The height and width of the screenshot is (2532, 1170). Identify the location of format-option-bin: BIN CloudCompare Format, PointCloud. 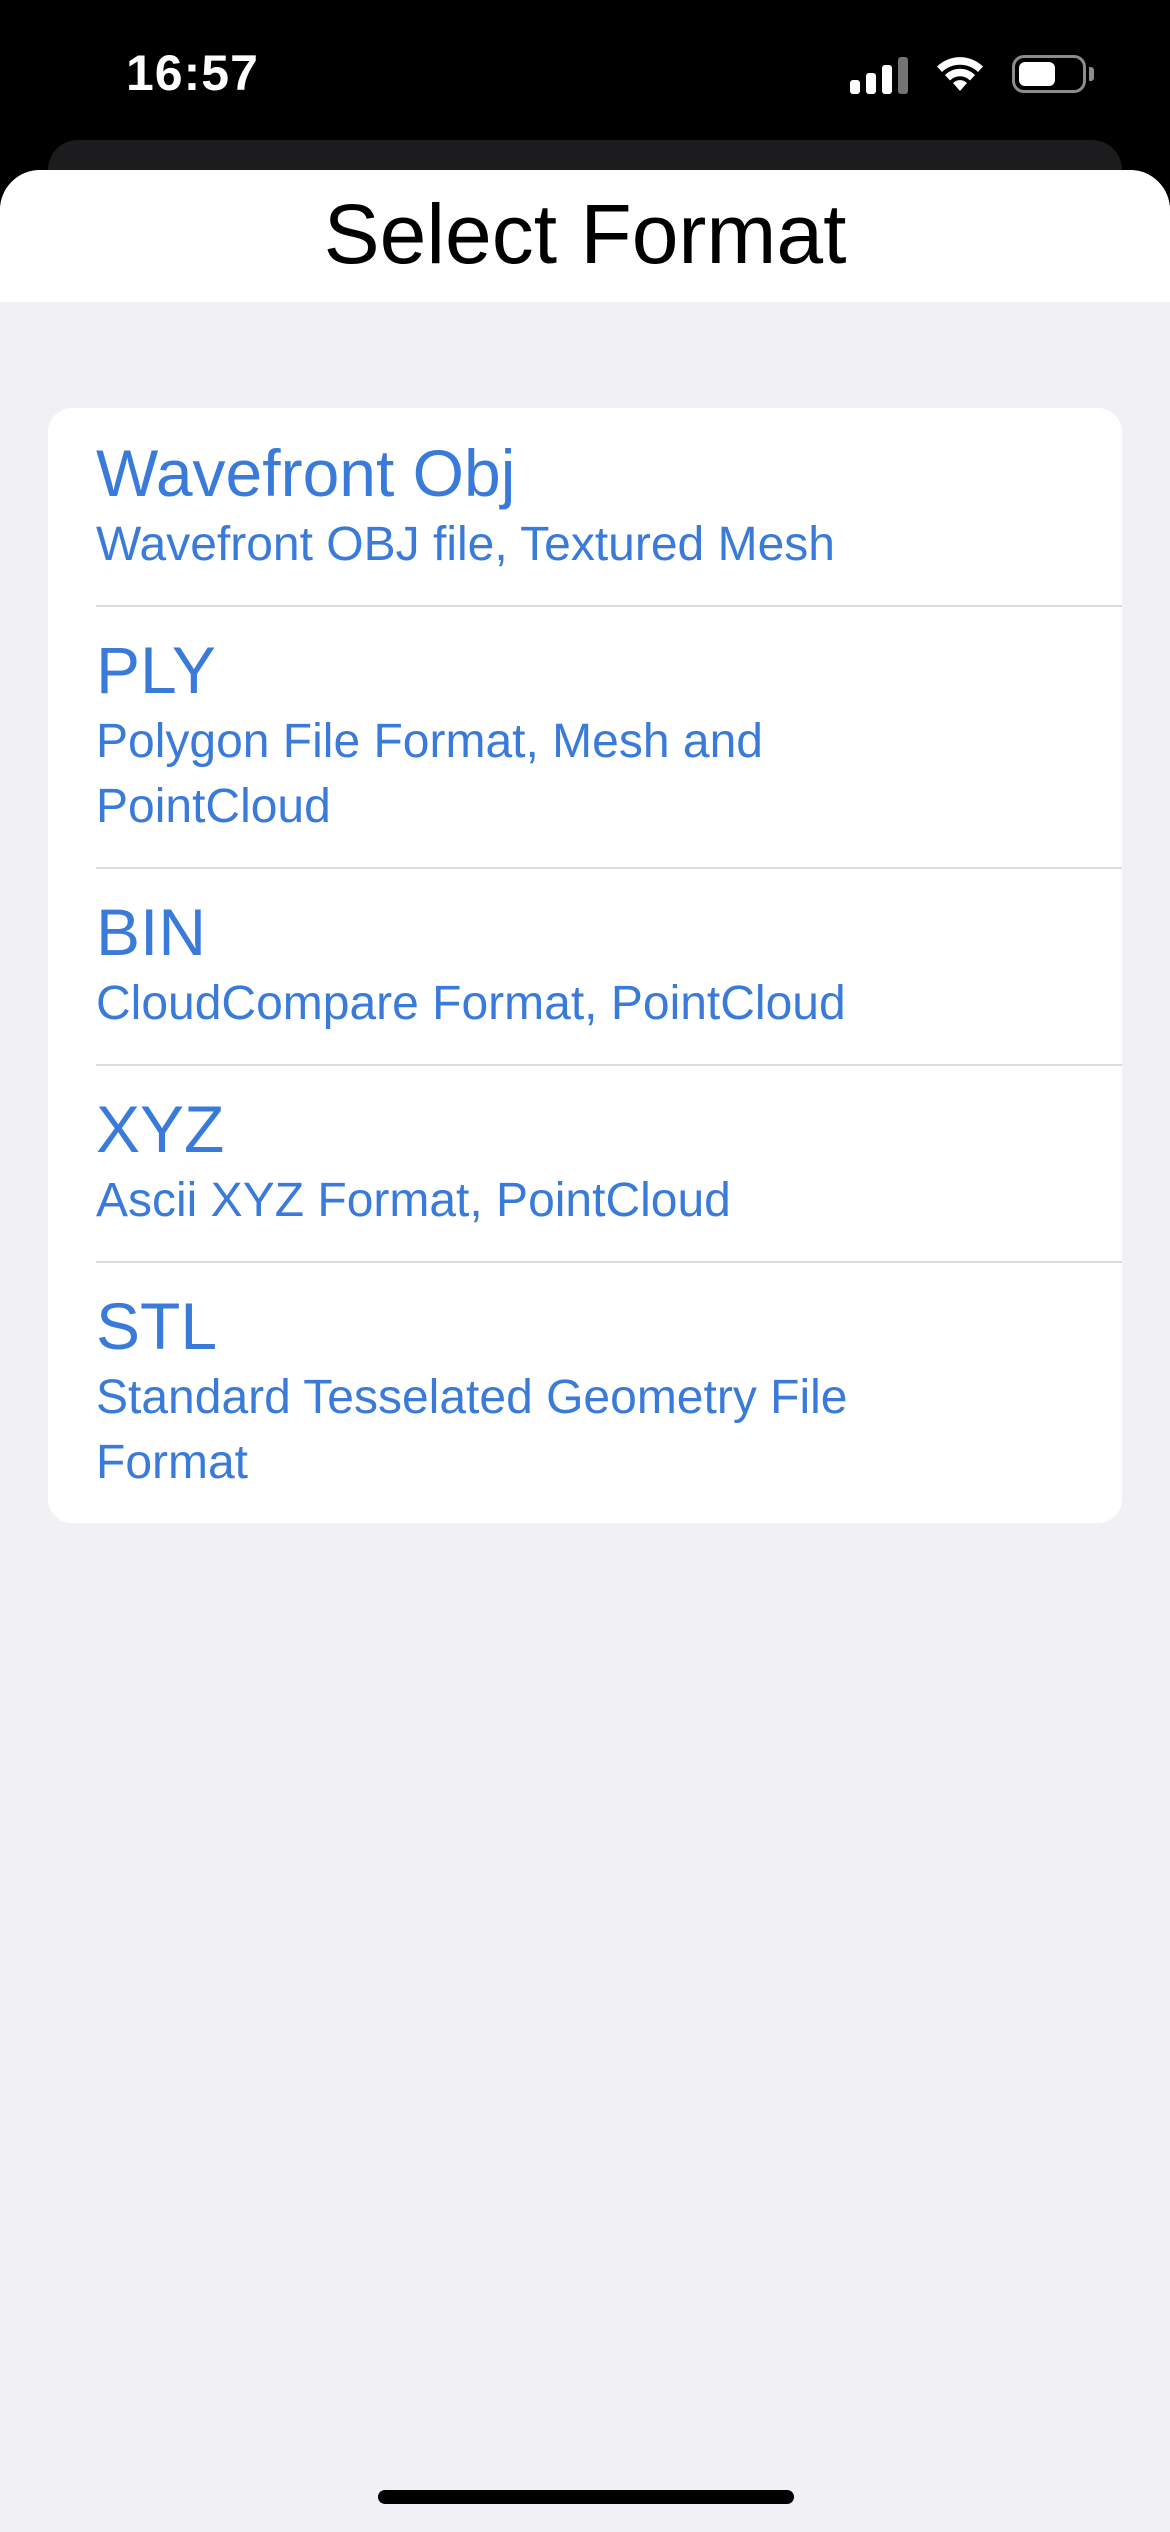
(585, 965).